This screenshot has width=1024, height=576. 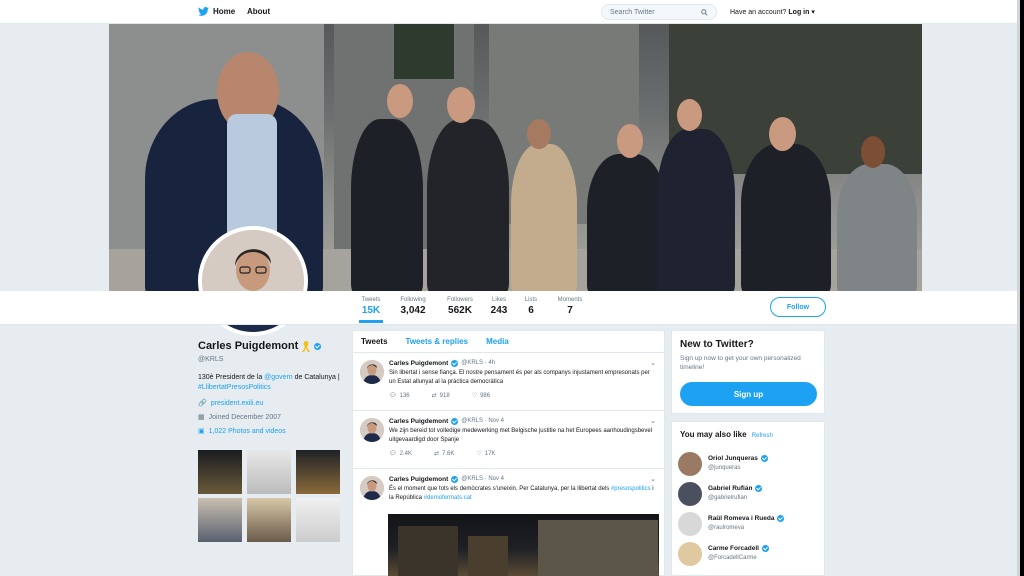 I want to click on stat-tweets: Tweets 15K, so click(x=371, y=310).